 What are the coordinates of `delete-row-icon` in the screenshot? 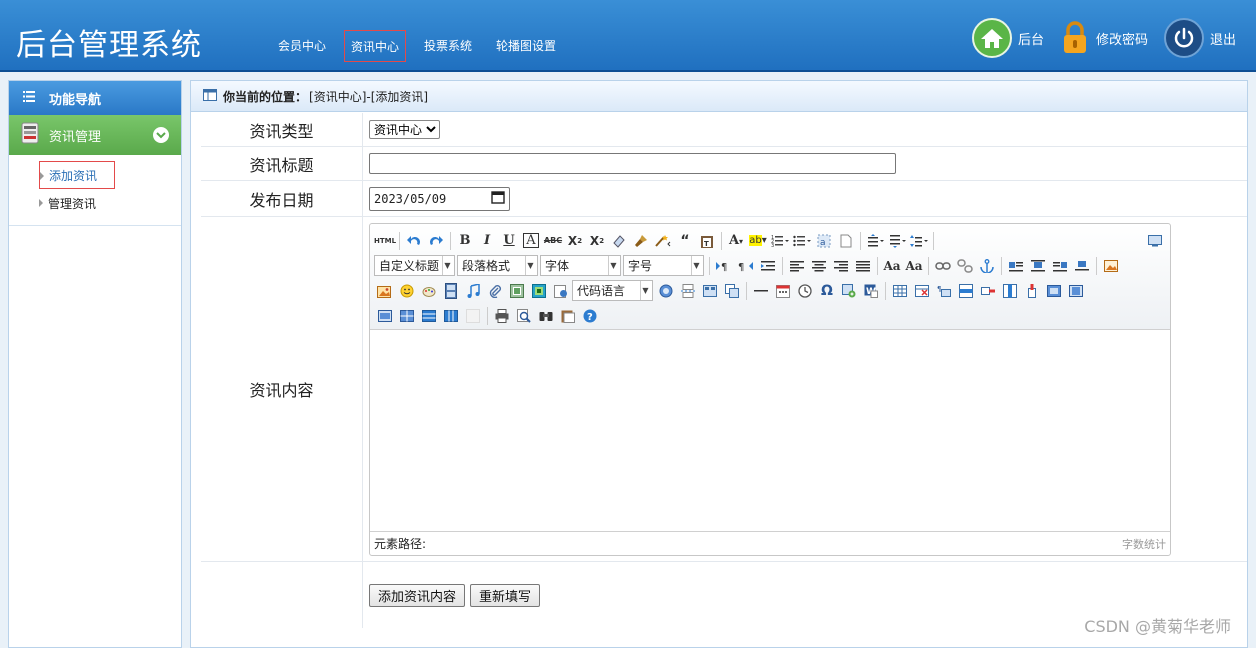 It's located at (988, 291).